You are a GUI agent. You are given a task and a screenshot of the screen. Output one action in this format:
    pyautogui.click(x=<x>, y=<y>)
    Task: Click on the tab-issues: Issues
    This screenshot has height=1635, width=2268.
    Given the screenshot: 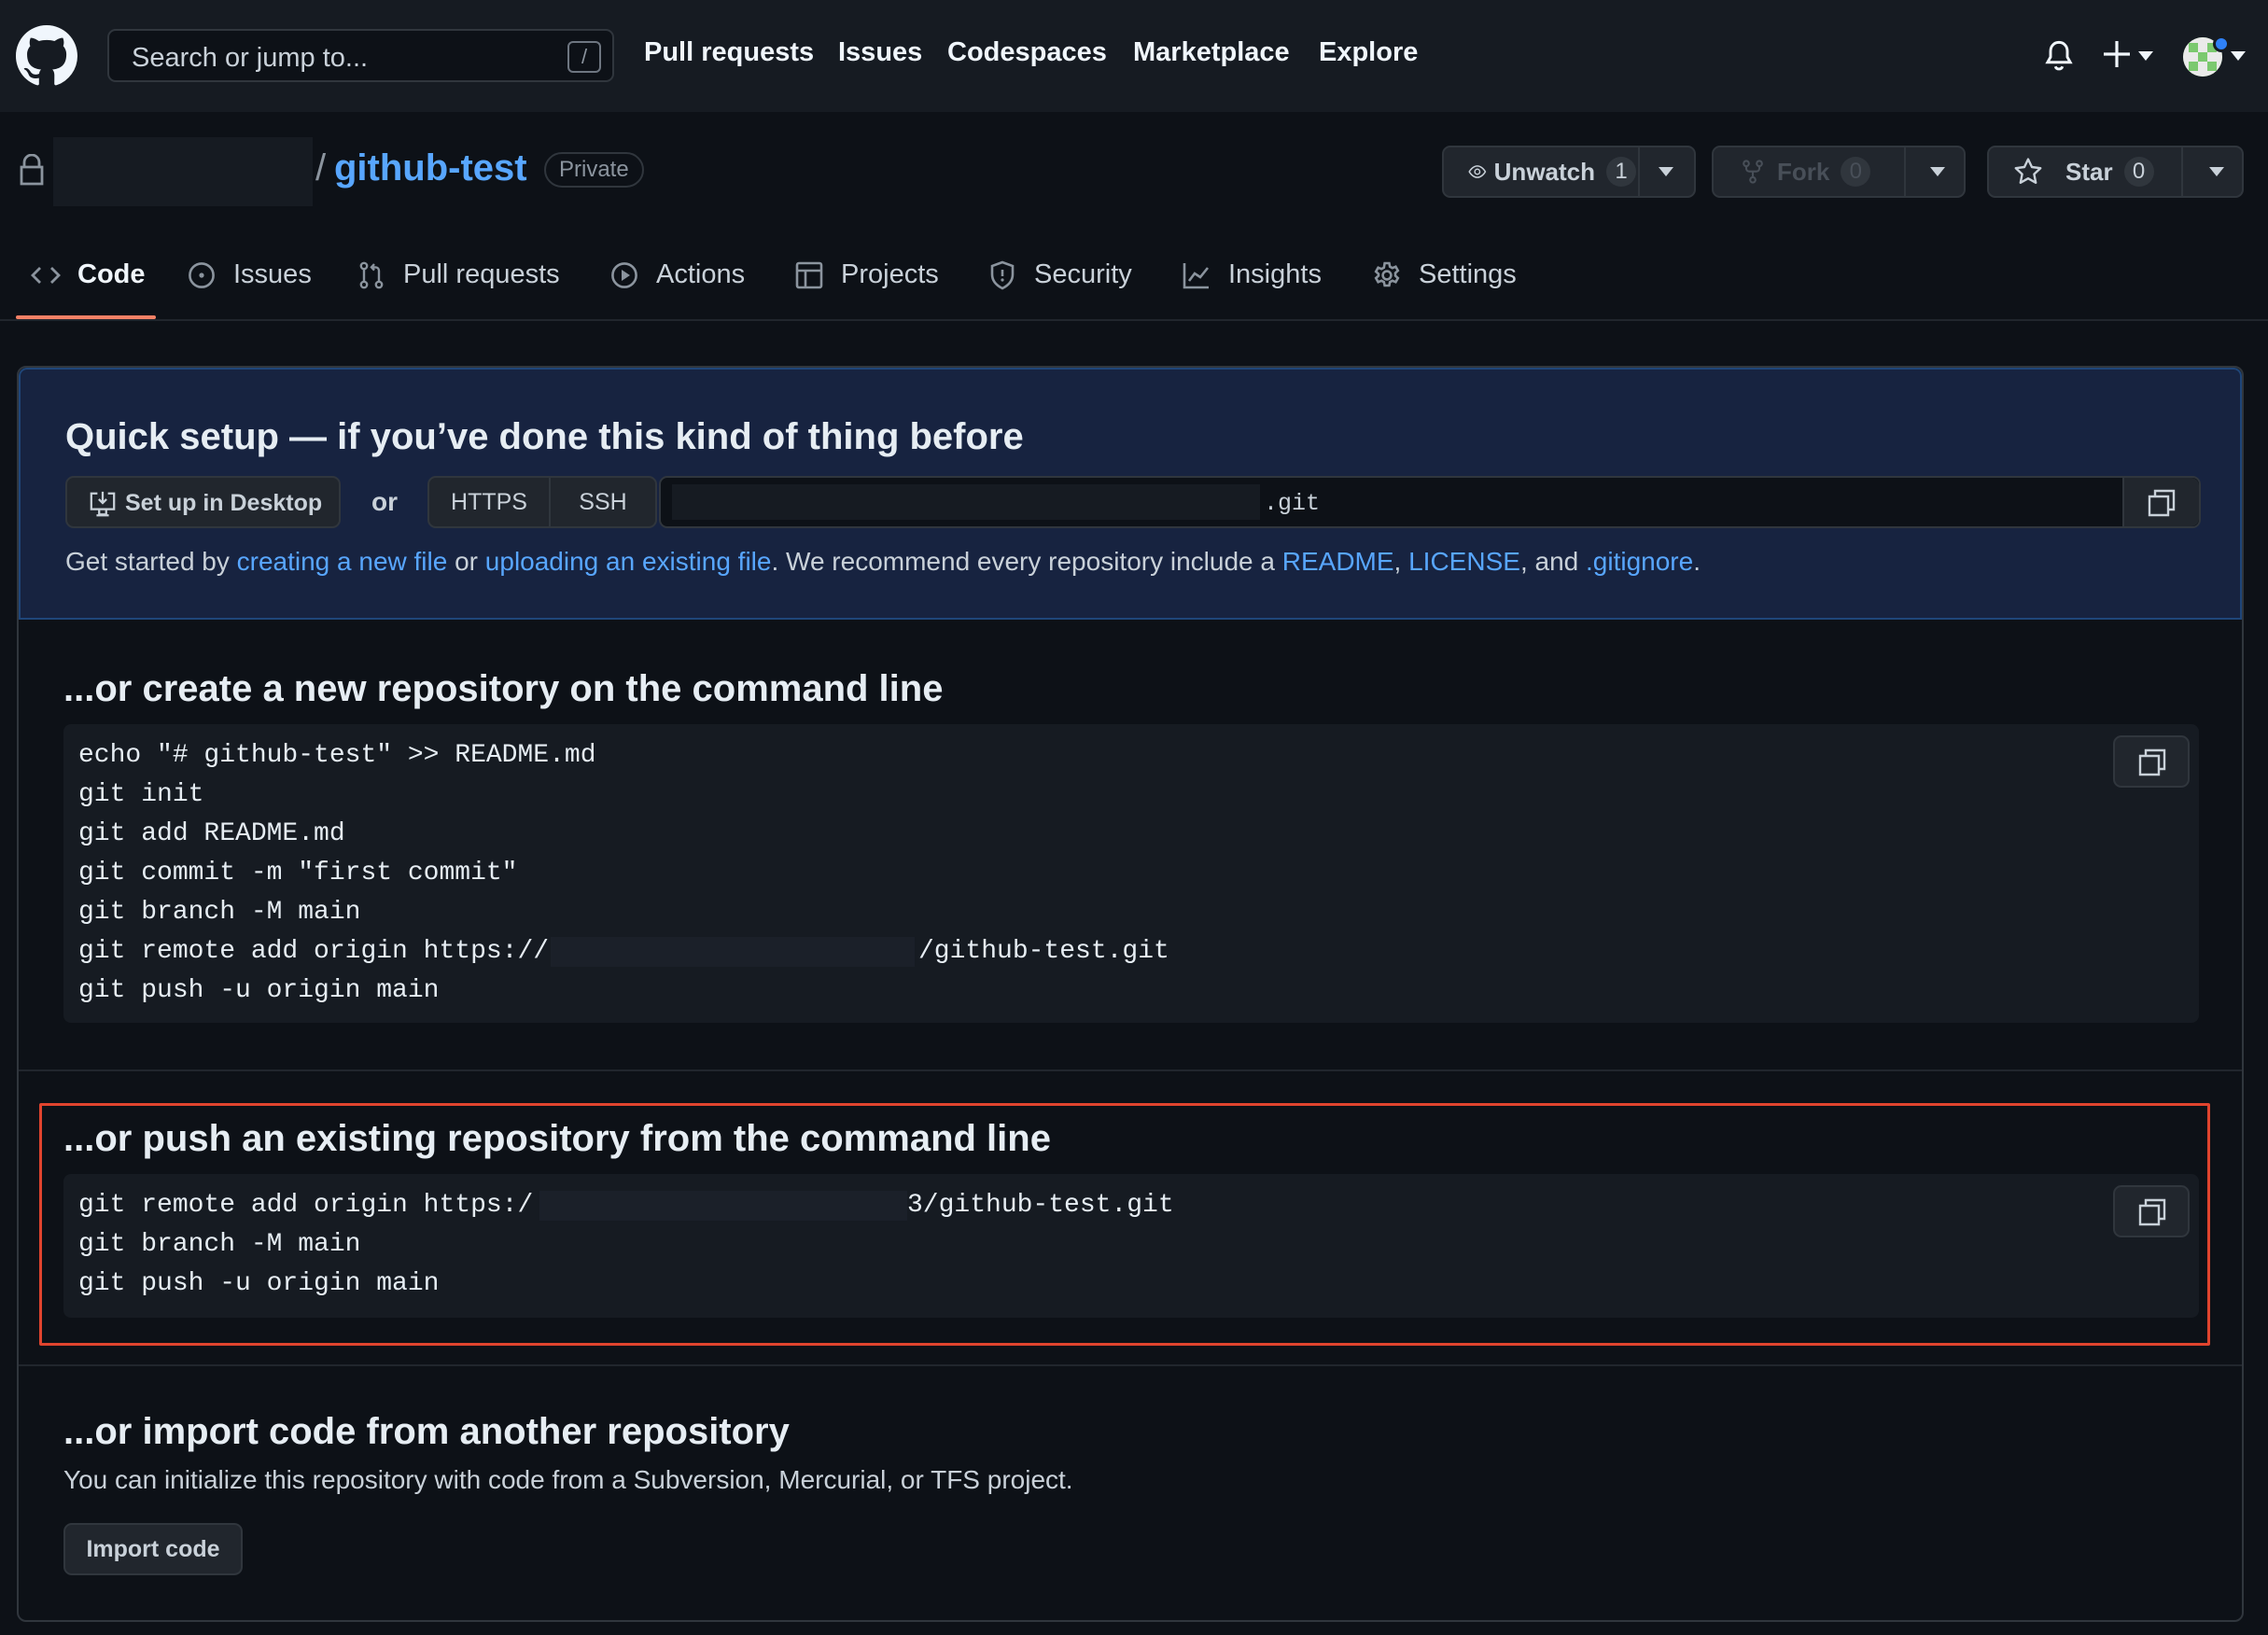 What is the action you would take?
    pyautogui.click(x=249, y=274)
    